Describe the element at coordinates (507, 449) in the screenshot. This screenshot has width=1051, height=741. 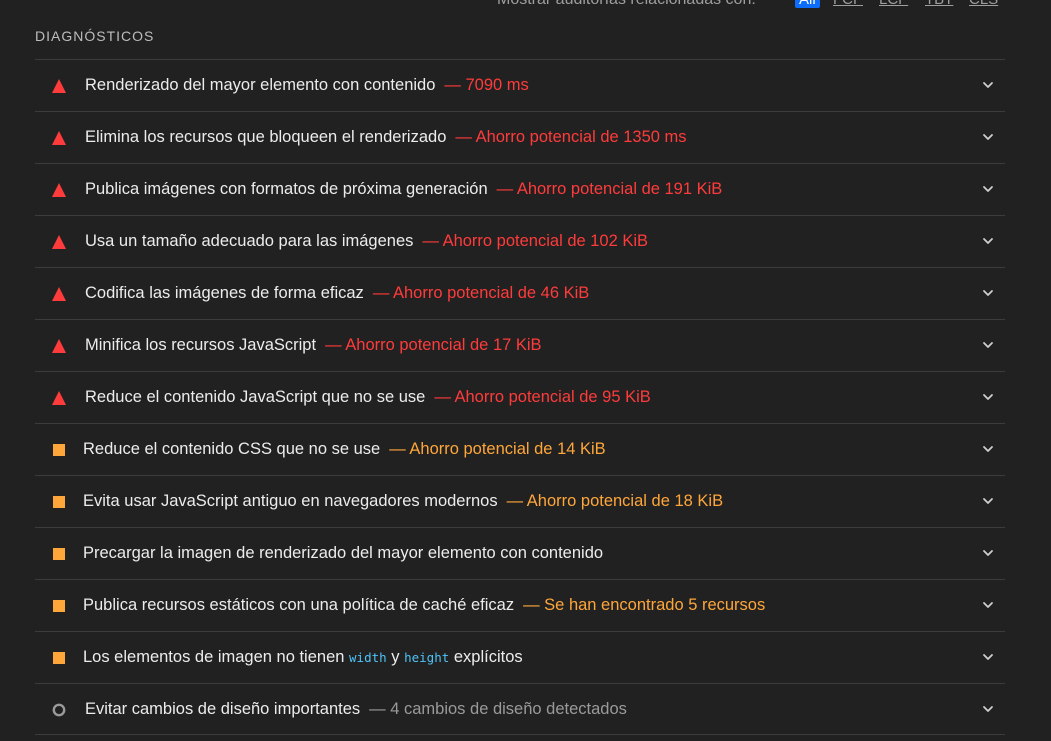
I see `audit-display-value: Ahorro potencial de 14 KiB` at that location.